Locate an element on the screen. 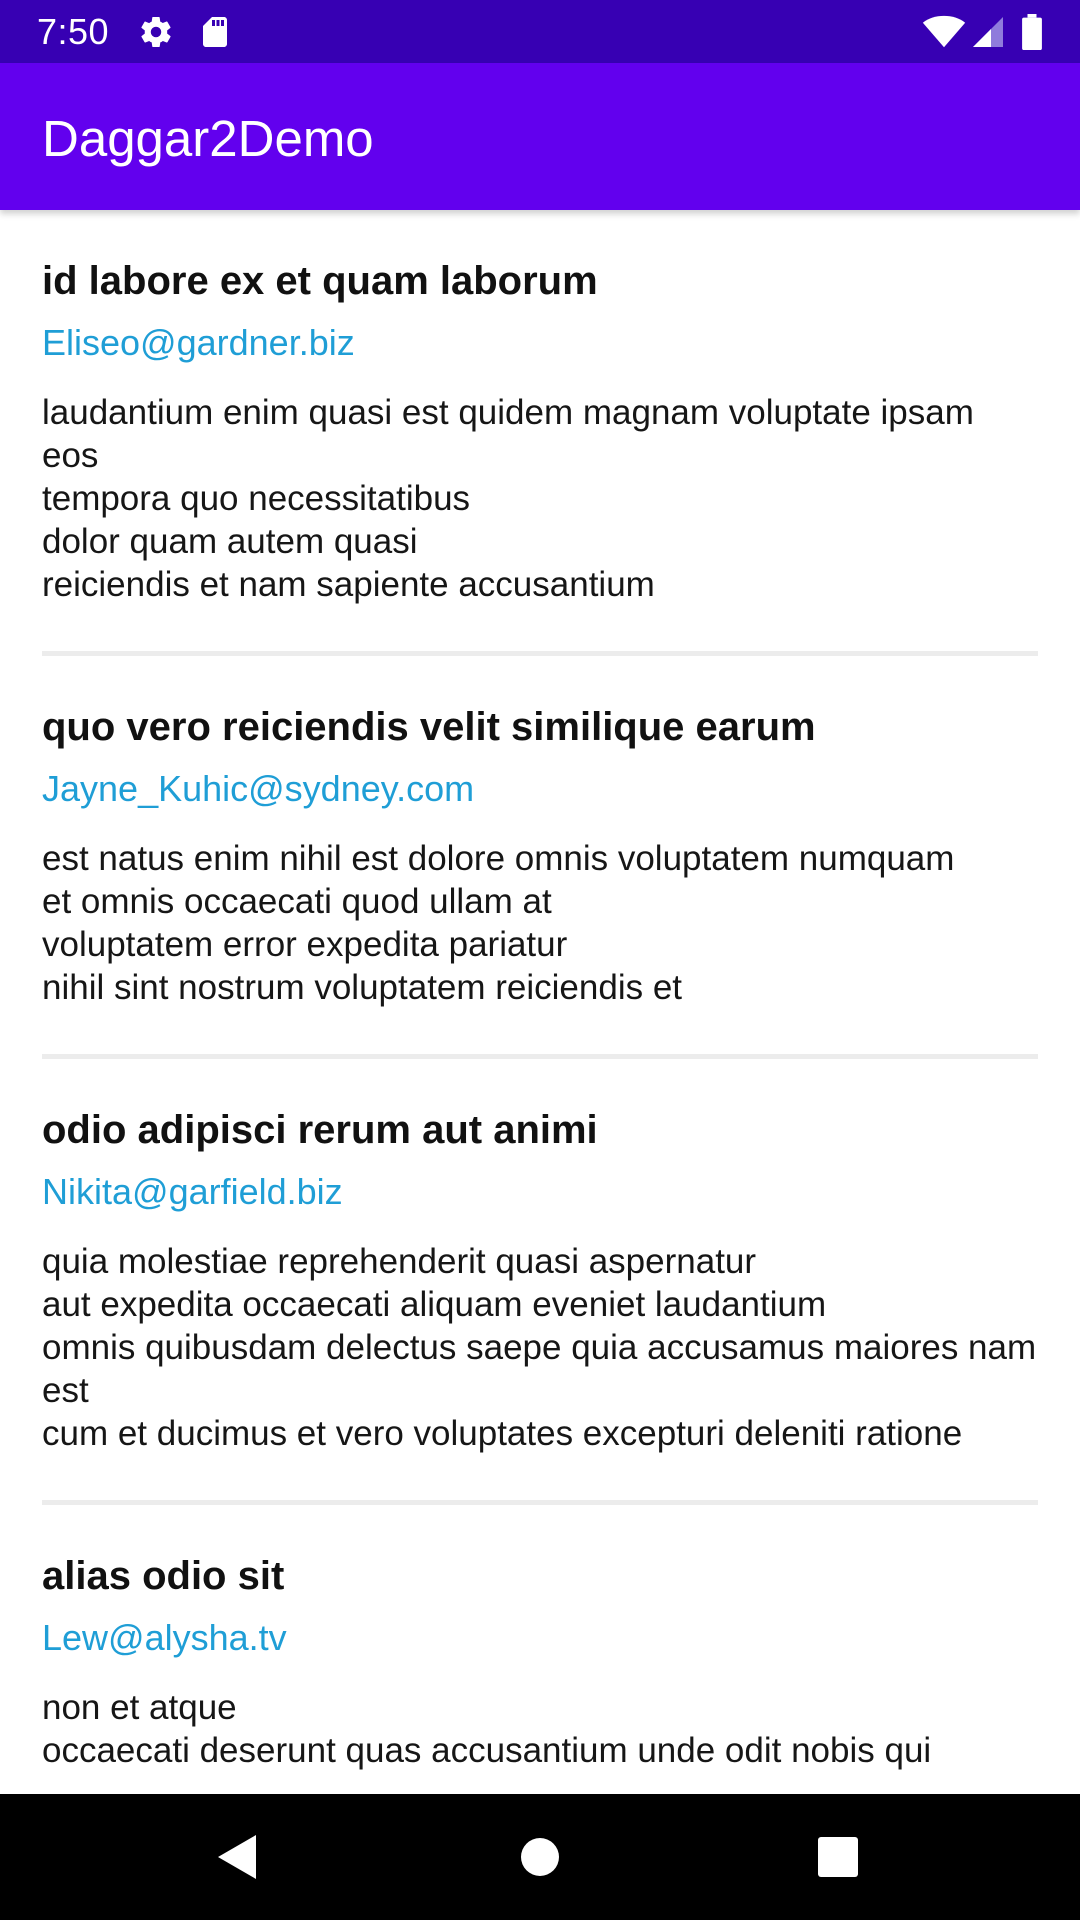  navigation-bar is located at coordinates (540, 1857).